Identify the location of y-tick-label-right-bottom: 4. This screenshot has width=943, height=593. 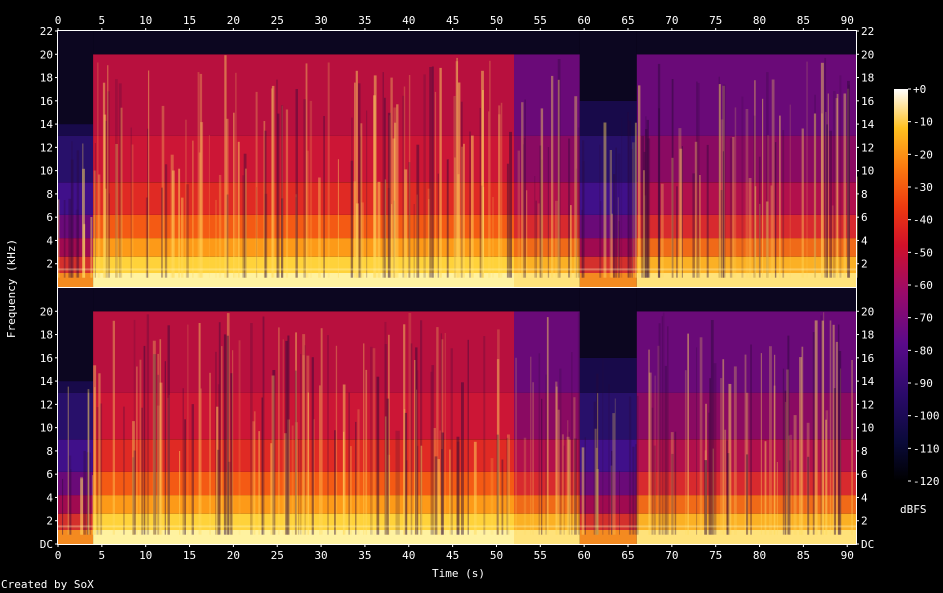
(864, 497).